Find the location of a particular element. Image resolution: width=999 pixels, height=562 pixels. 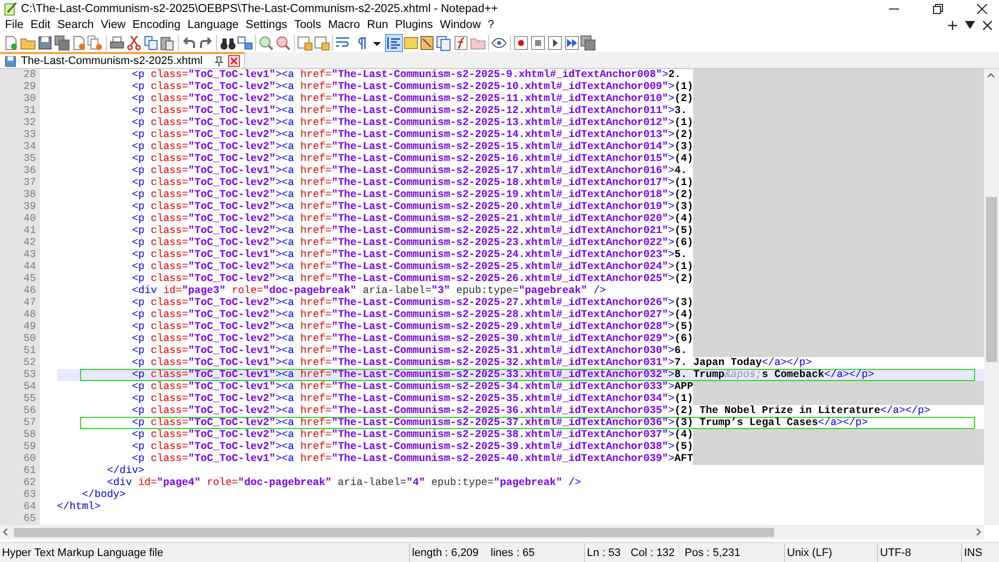

document-map-icon is located at coordinates (427, 42).